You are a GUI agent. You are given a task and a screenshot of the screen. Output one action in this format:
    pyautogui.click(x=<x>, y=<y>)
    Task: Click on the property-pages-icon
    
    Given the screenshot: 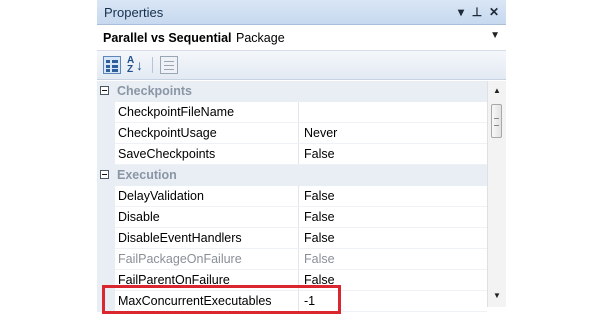 What is the action you would take?
    pyautogui.click(x=169, y=65)
    